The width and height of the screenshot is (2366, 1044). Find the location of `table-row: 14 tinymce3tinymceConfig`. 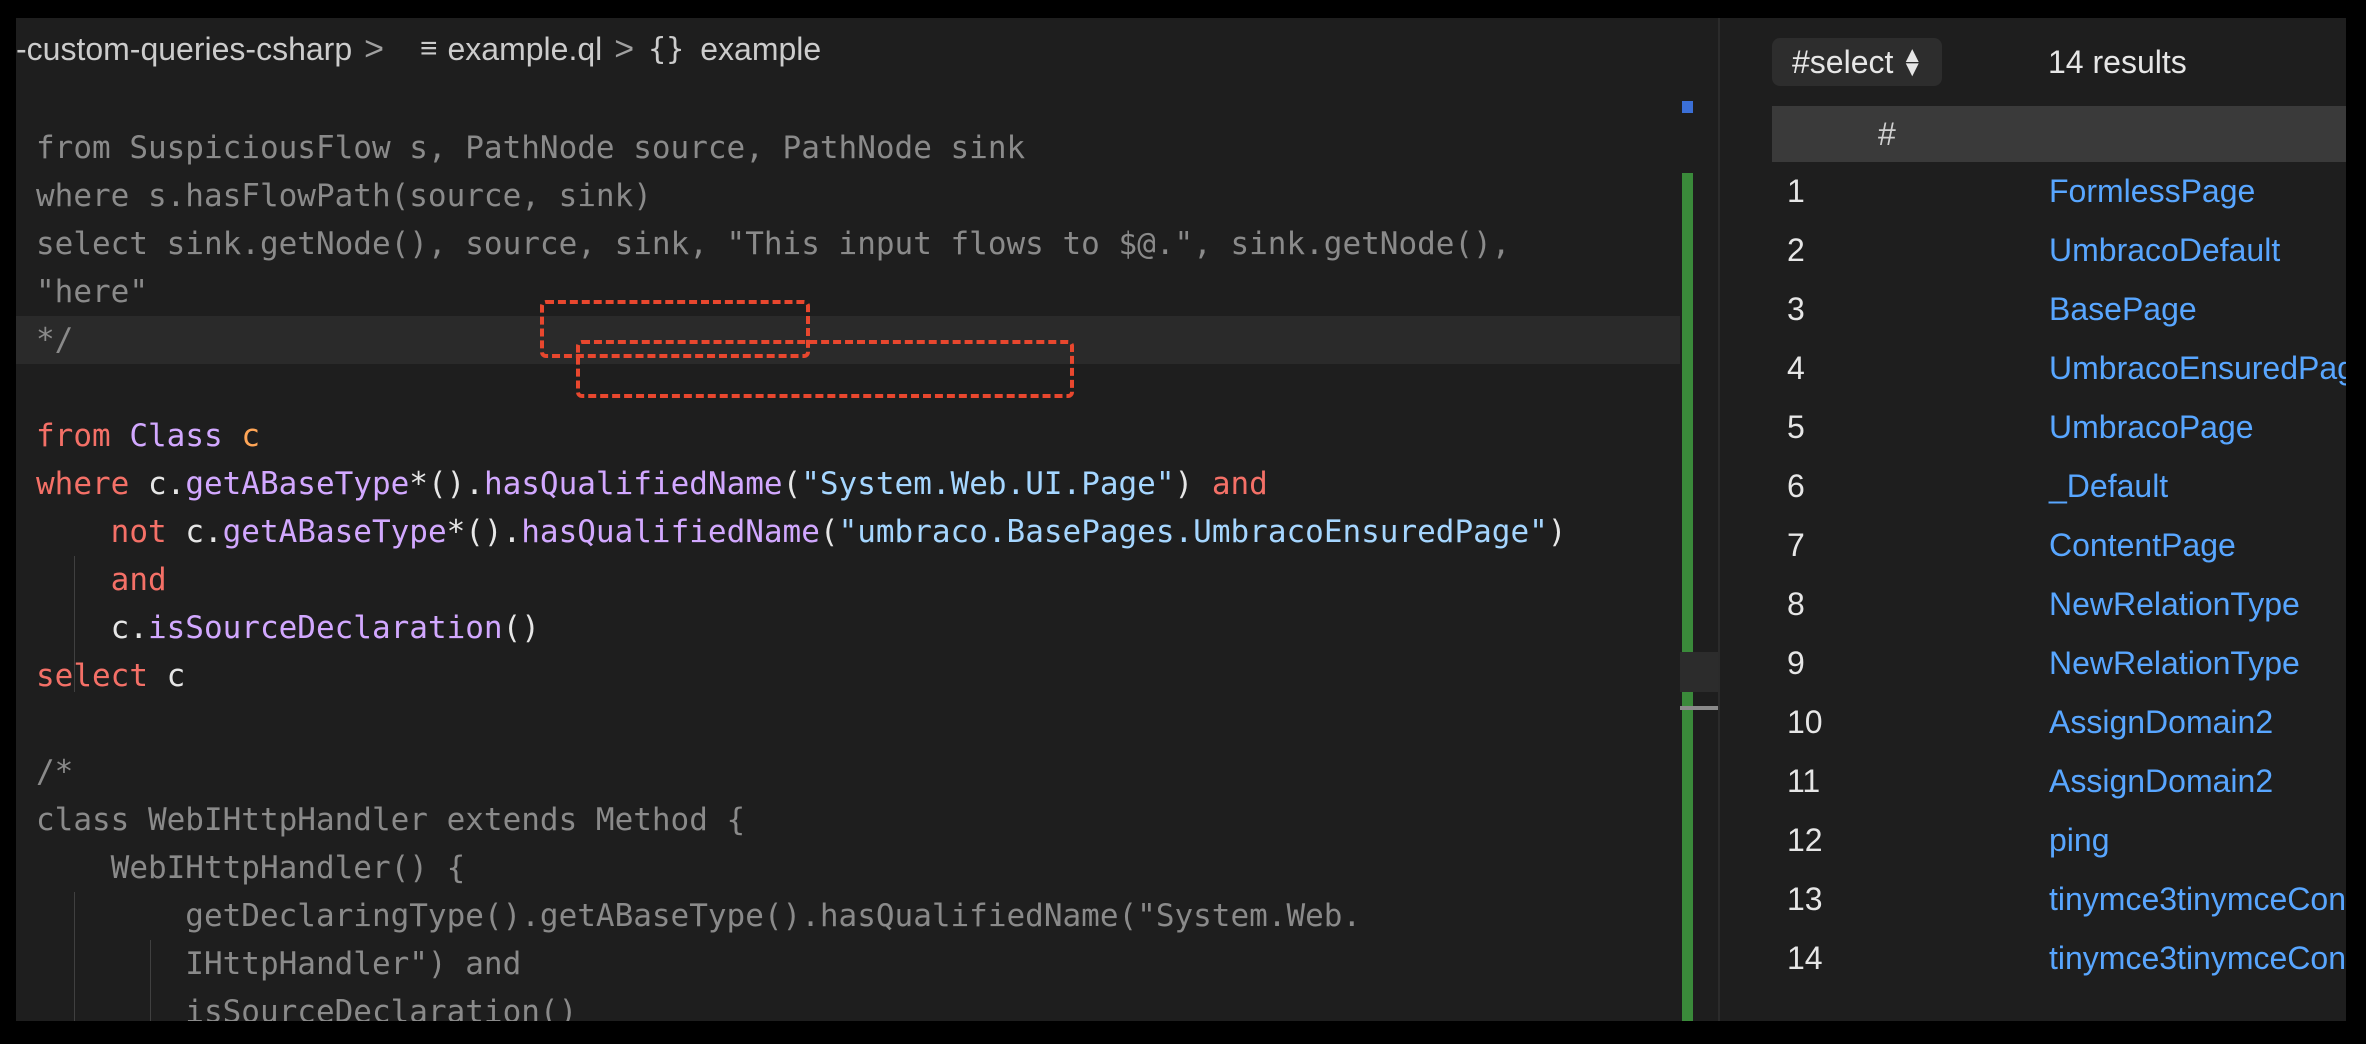

table-row: 14 tinymce3tinymceConfig is located at coordinates (2059, 958).